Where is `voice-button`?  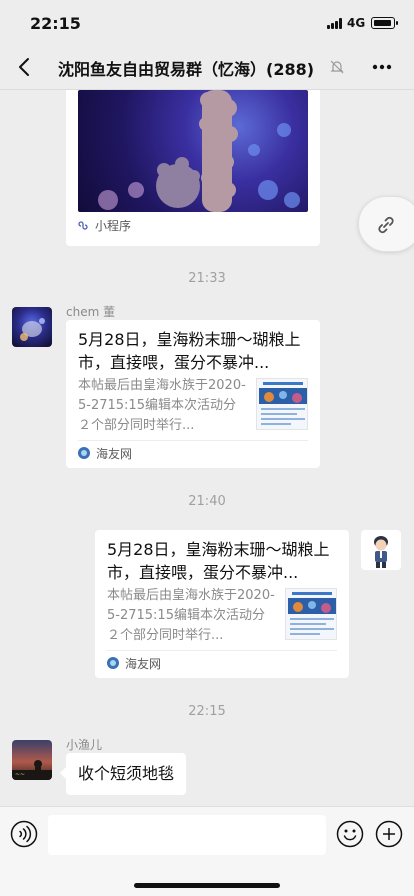 voice-button is located at coordinates (24, 834).